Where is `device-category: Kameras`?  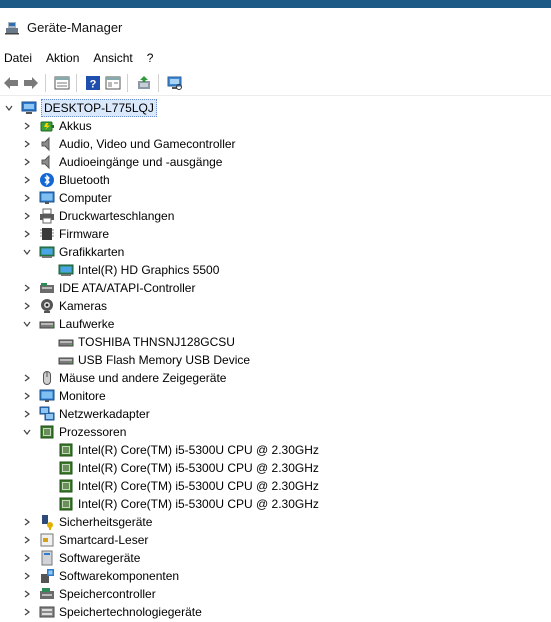
device-category: Kameras is located at coordinates (64, 306).